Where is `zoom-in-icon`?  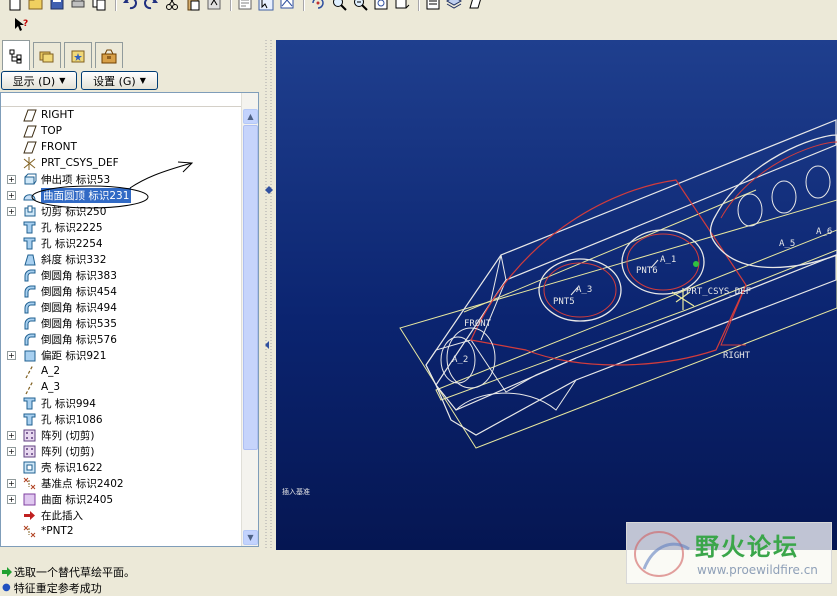
zoom-in-icon is located at coordinates (339, 5).